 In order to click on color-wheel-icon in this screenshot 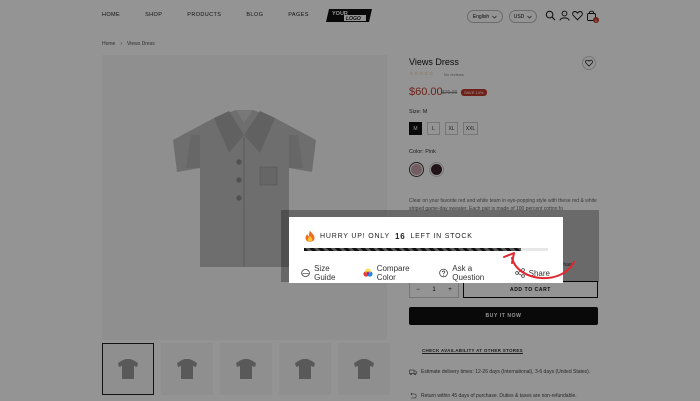, I will do `click(368, 272)`.